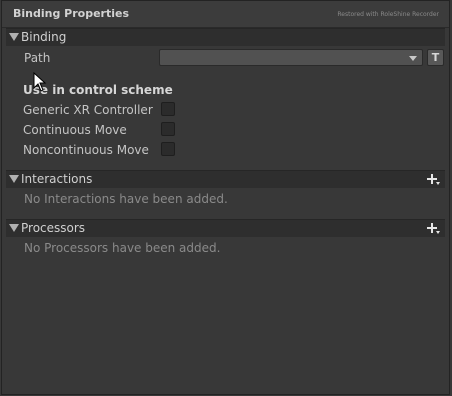 This screenshot has width=452, height=396. What do you see at coordinates (168, 129) in the screenshot?
I see `scheme-checkbox-continuous-move` at bounding box center [168, 129].